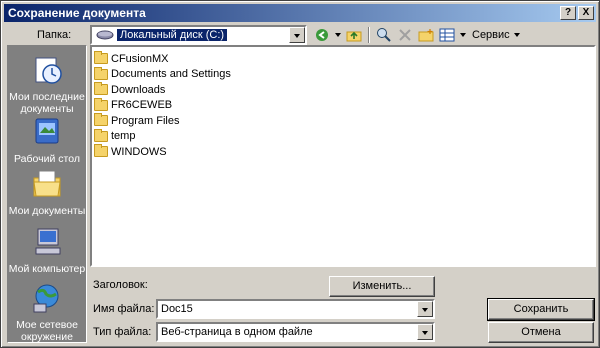 Image resolution: width=600 pixels, height=348 pixels. What do you see at coordinates (47, 211) in the screenshot?
I see `place-my-documents-label: Мои документы` at bounding box center [47, 211].